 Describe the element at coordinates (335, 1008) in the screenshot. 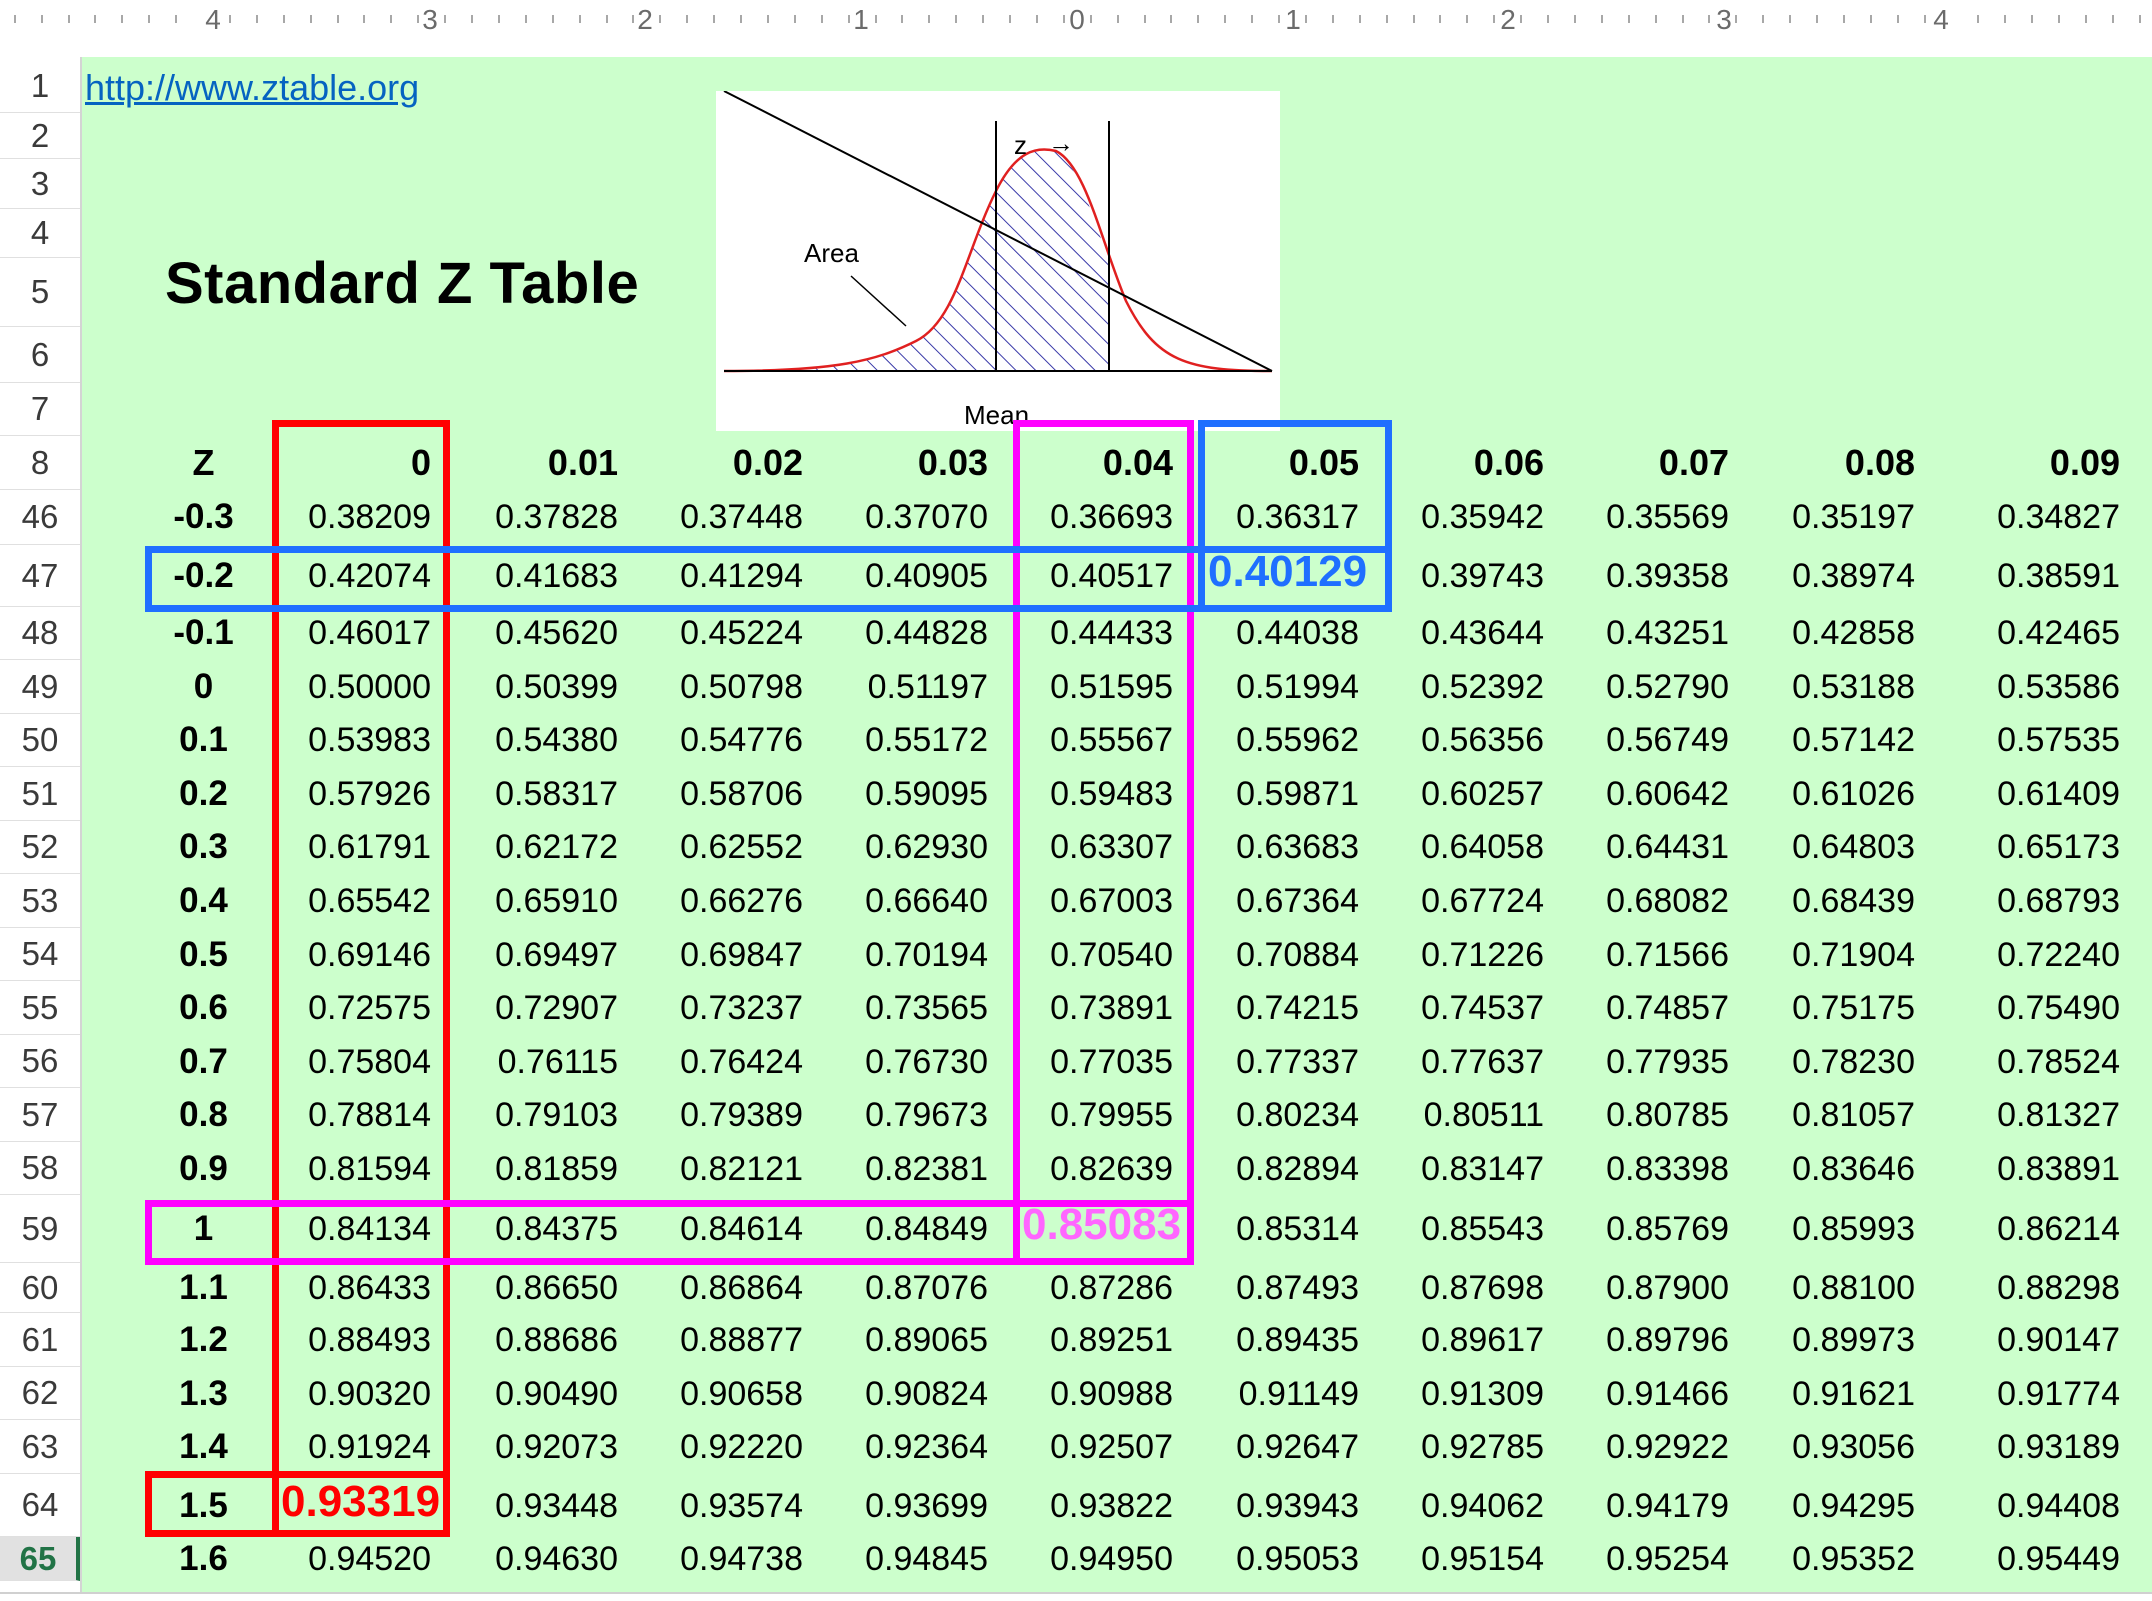

I see `table-cell: 0.72575` at that location.